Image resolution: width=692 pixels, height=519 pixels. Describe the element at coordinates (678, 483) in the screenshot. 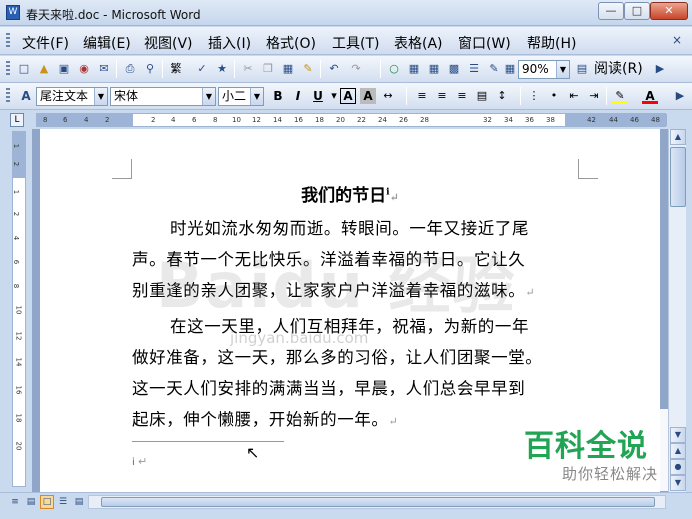

I see `next-page-icon: ▼` at that location.